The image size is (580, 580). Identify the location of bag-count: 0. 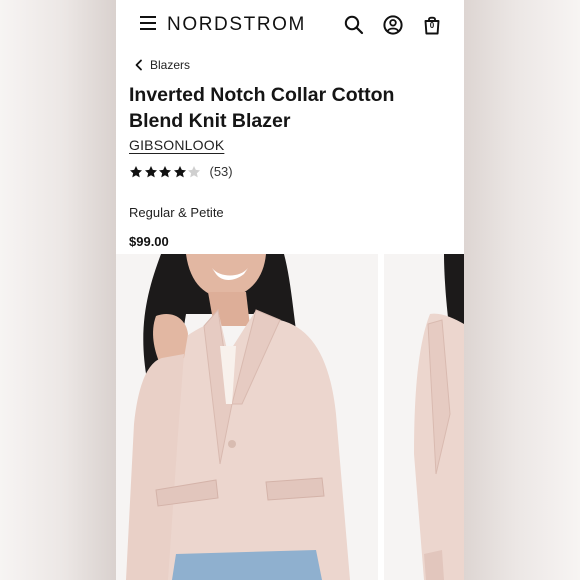
(432, 25).